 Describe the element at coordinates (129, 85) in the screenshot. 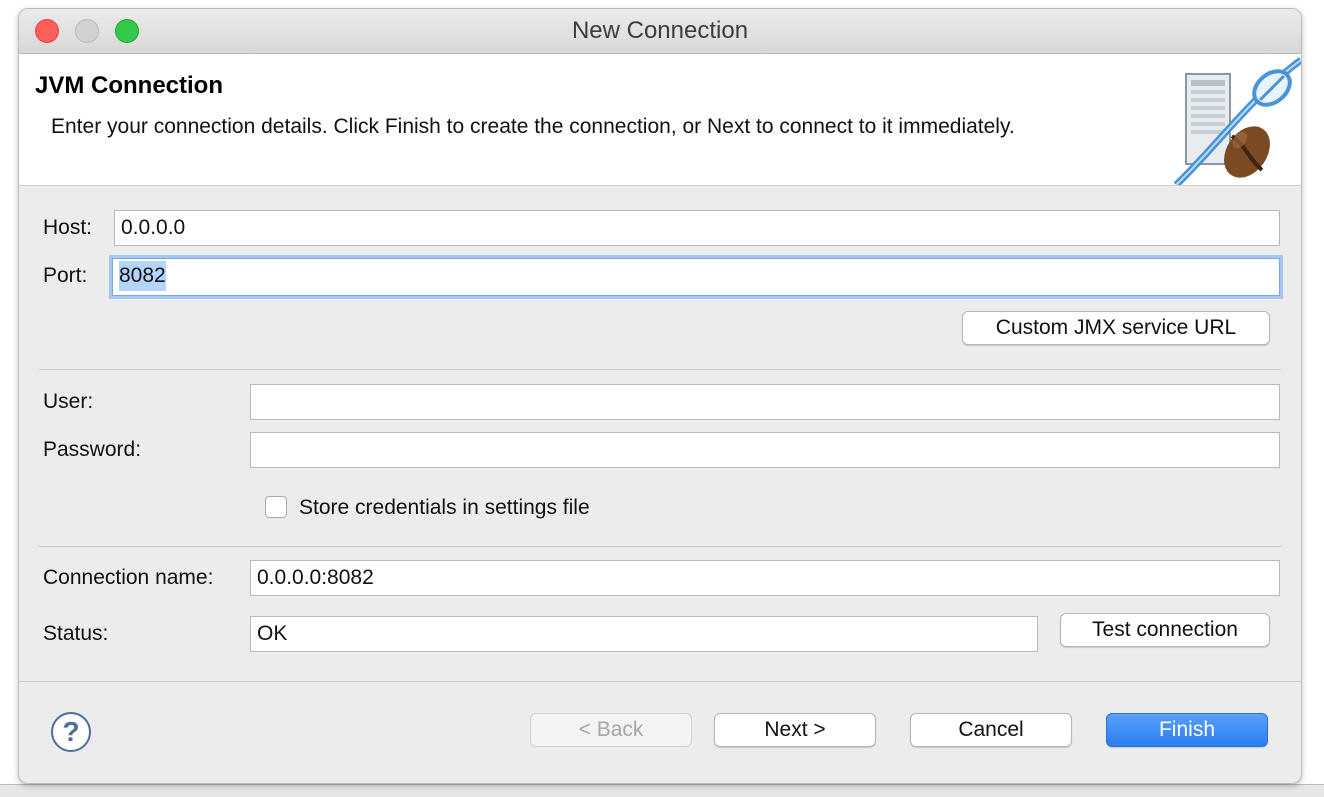

I see `wizard-page-title: JVM Connection` at that location.